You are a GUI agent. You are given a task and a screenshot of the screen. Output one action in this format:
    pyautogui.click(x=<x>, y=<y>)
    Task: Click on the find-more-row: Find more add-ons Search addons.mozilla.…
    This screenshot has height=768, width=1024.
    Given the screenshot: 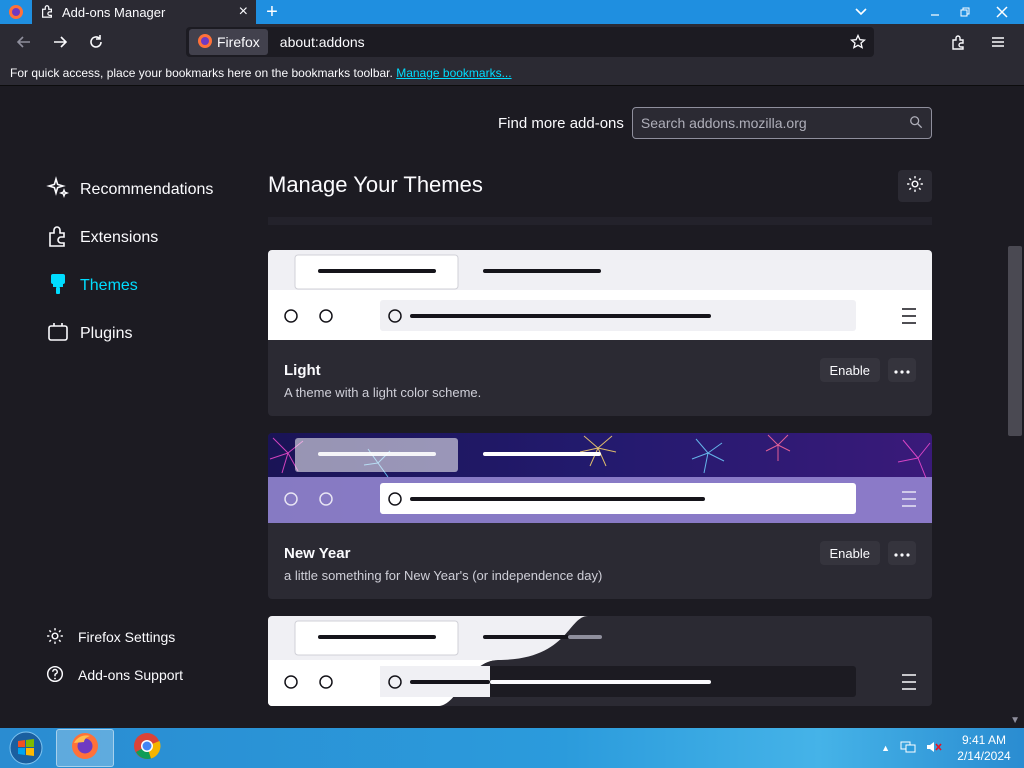 What is the action you would take?
    pyautogui.click(x=715, y=123)
    